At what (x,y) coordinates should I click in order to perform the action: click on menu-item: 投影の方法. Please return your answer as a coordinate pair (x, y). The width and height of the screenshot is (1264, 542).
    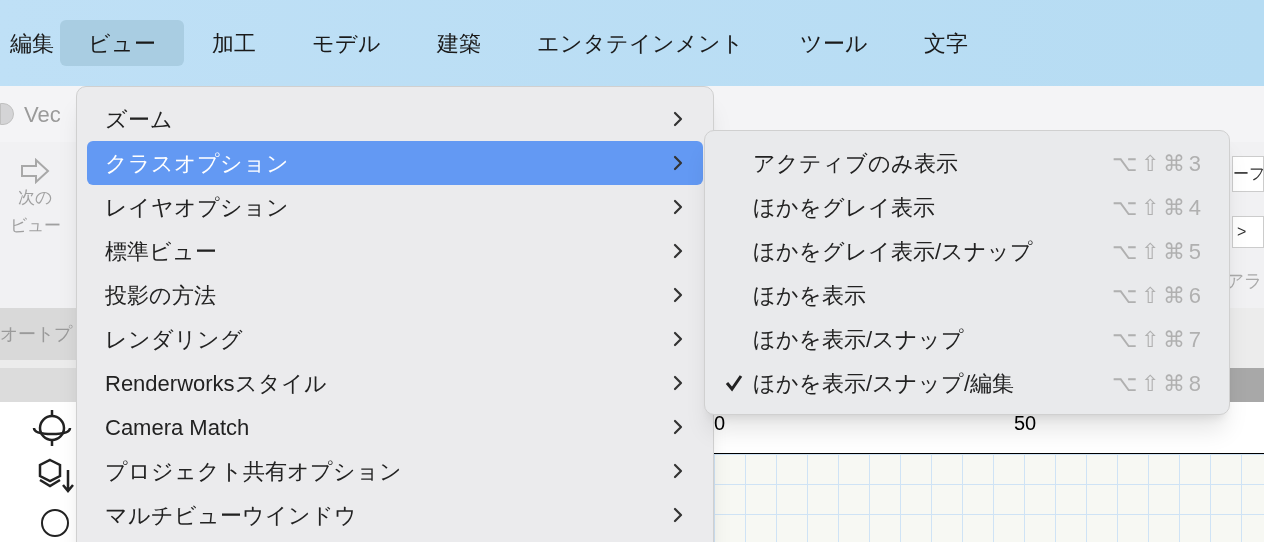
    Looking at the image, I should click on (395, 295).